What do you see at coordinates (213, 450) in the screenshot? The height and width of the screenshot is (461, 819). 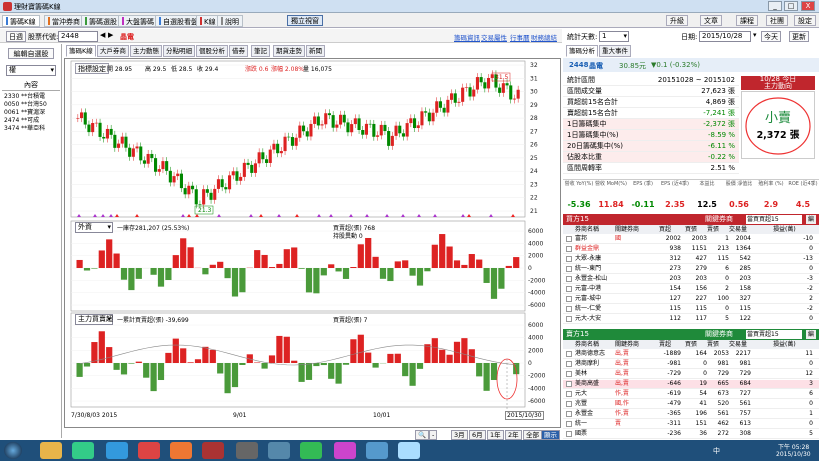 I see `app-icon-game` at bounding box center [213, 450].